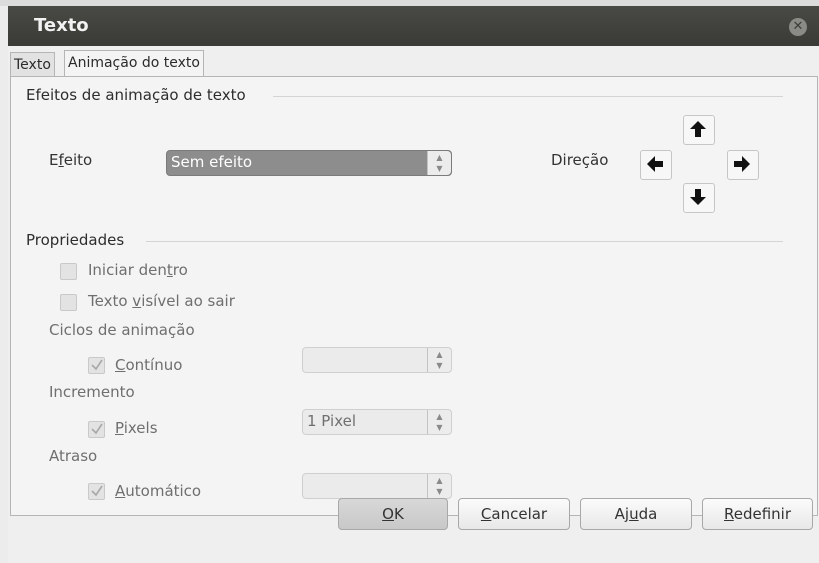  I want to click on close-icon: ✕, so click(798, 27).